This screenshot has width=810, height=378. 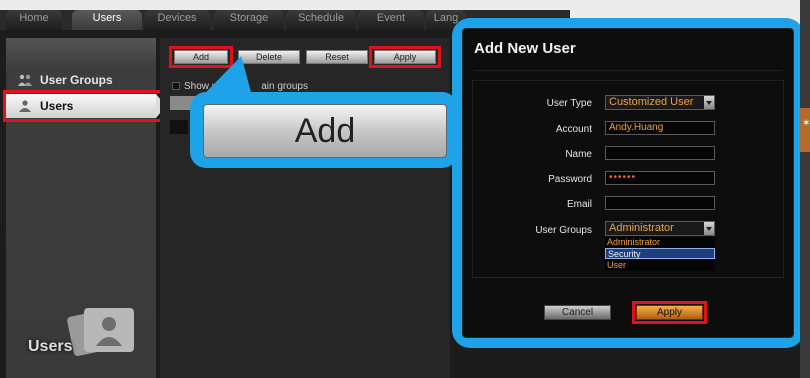 What do you see at coordinates (660, 128) in the screenshot?
I see `account-field: Andy.Huang` at bounding box center [660, 128].